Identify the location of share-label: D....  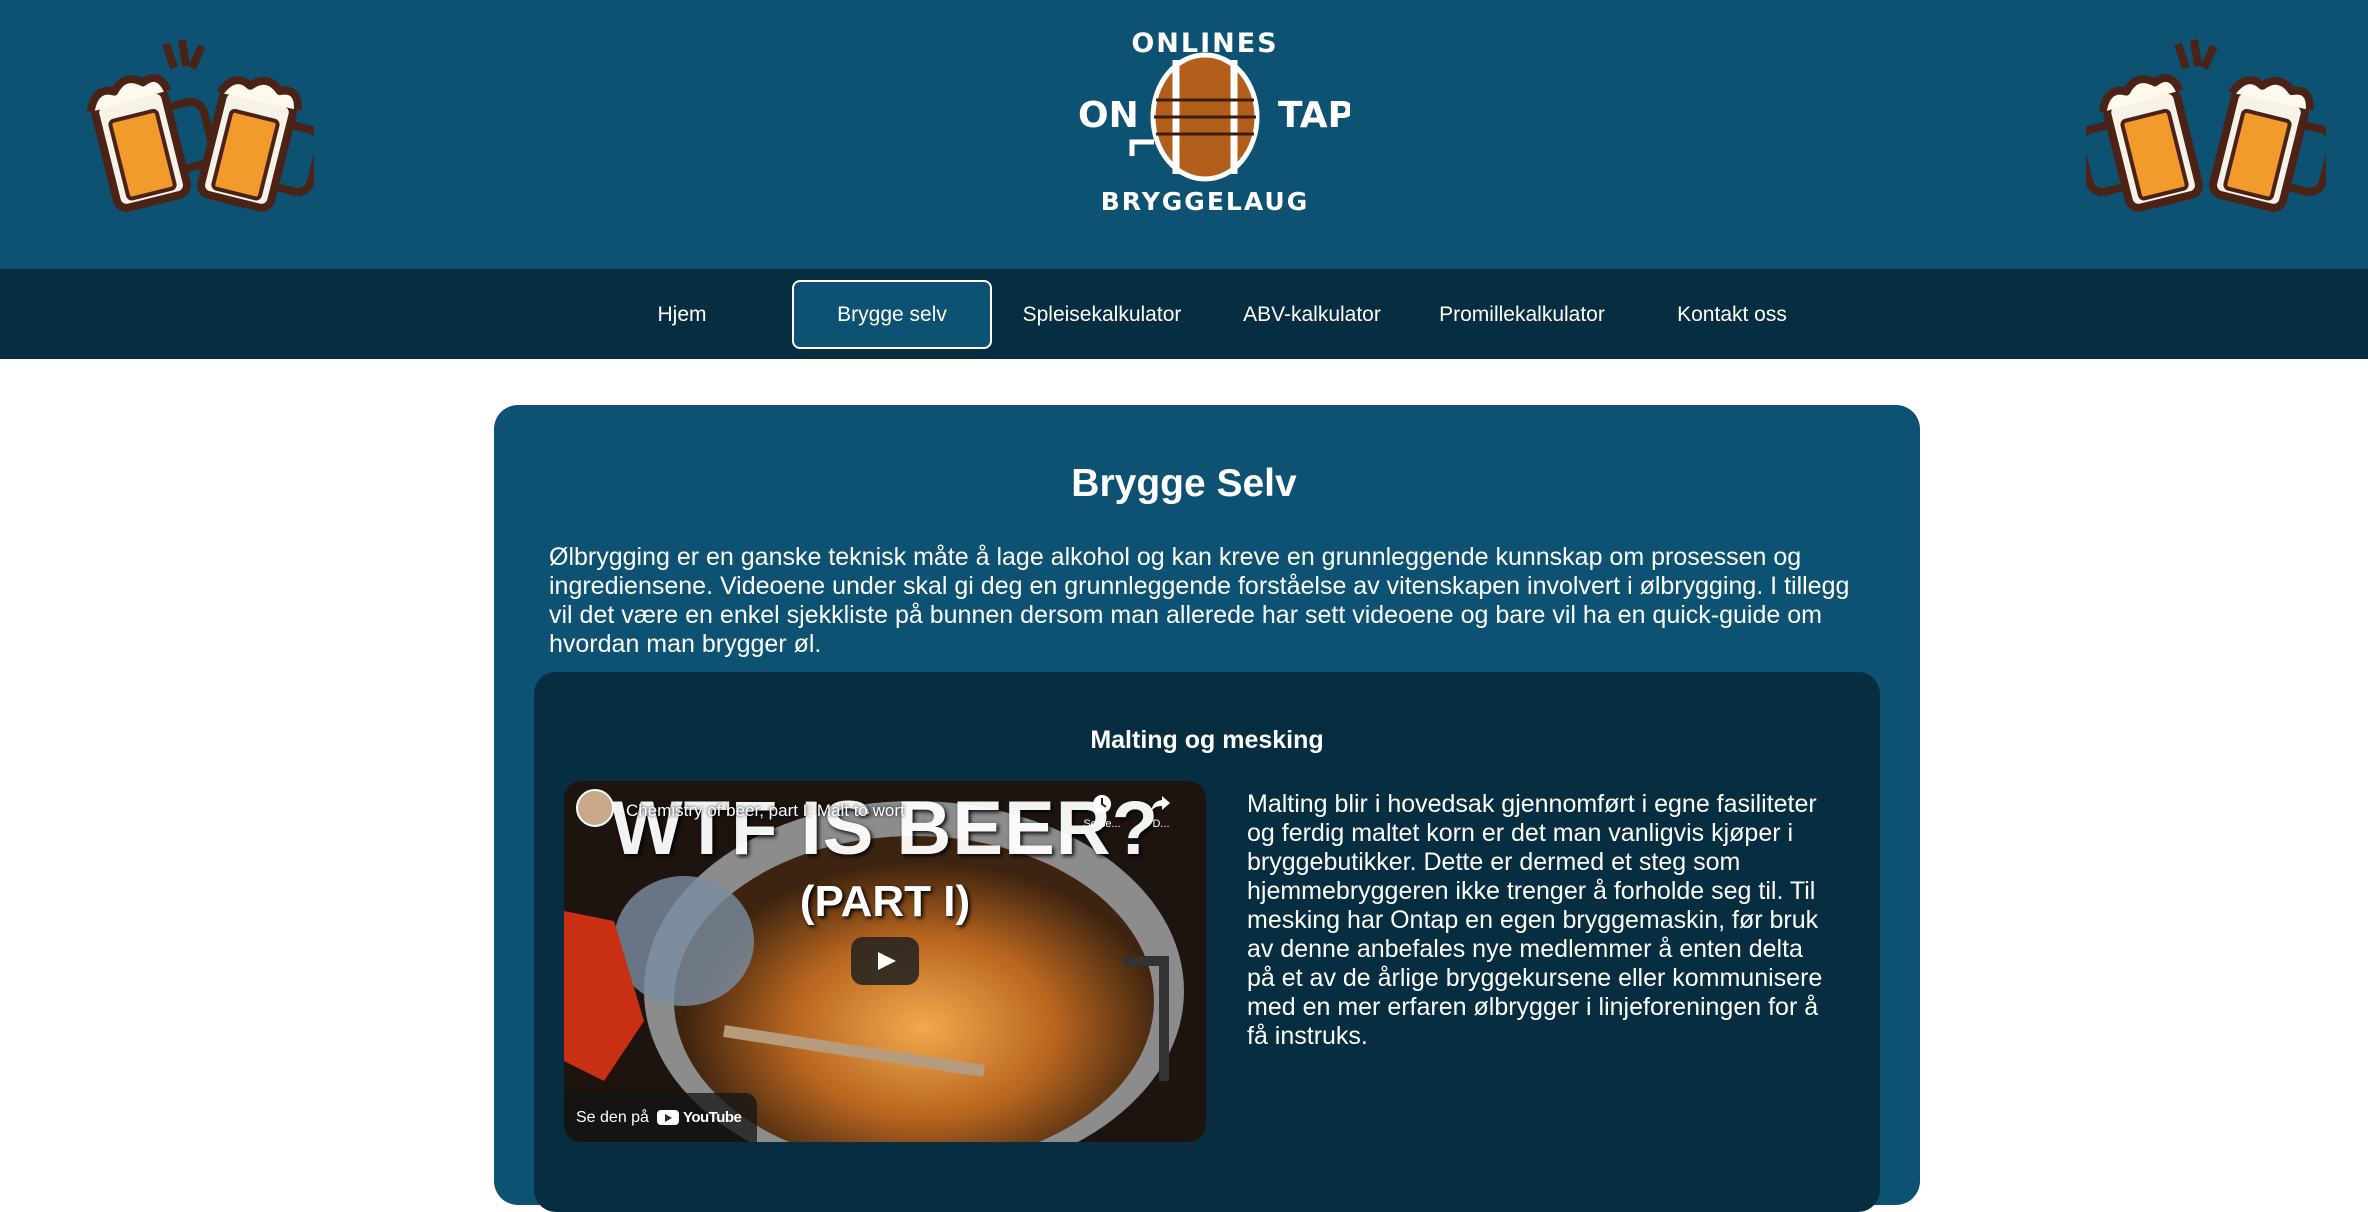
(1161, 824).